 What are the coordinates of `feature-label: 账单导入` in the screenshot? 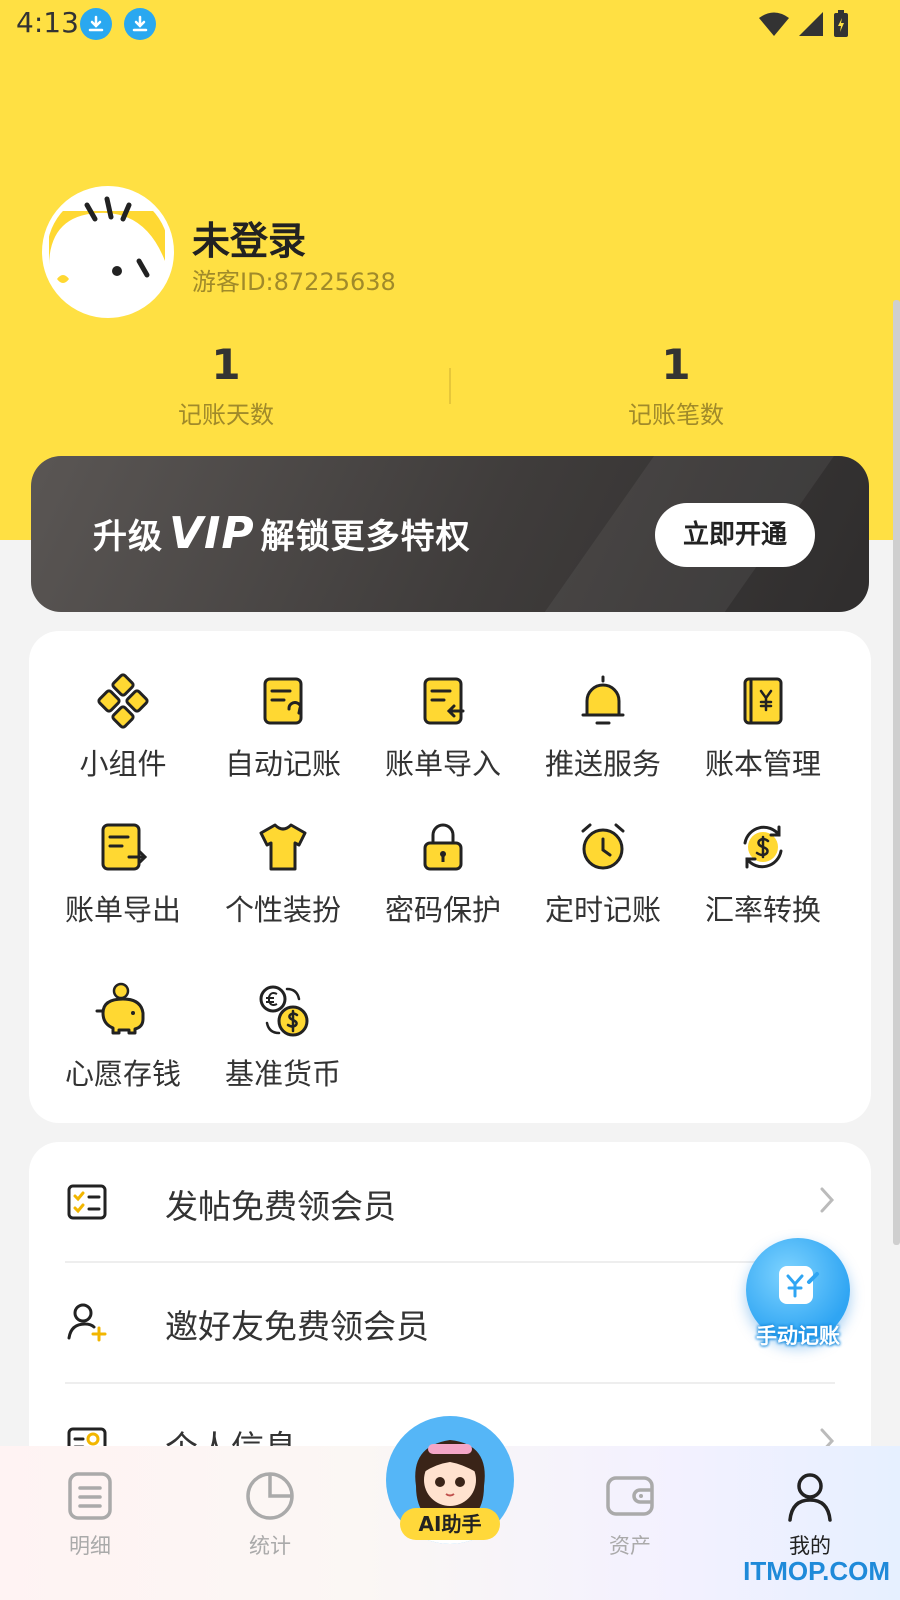 It's located at (442, 764).